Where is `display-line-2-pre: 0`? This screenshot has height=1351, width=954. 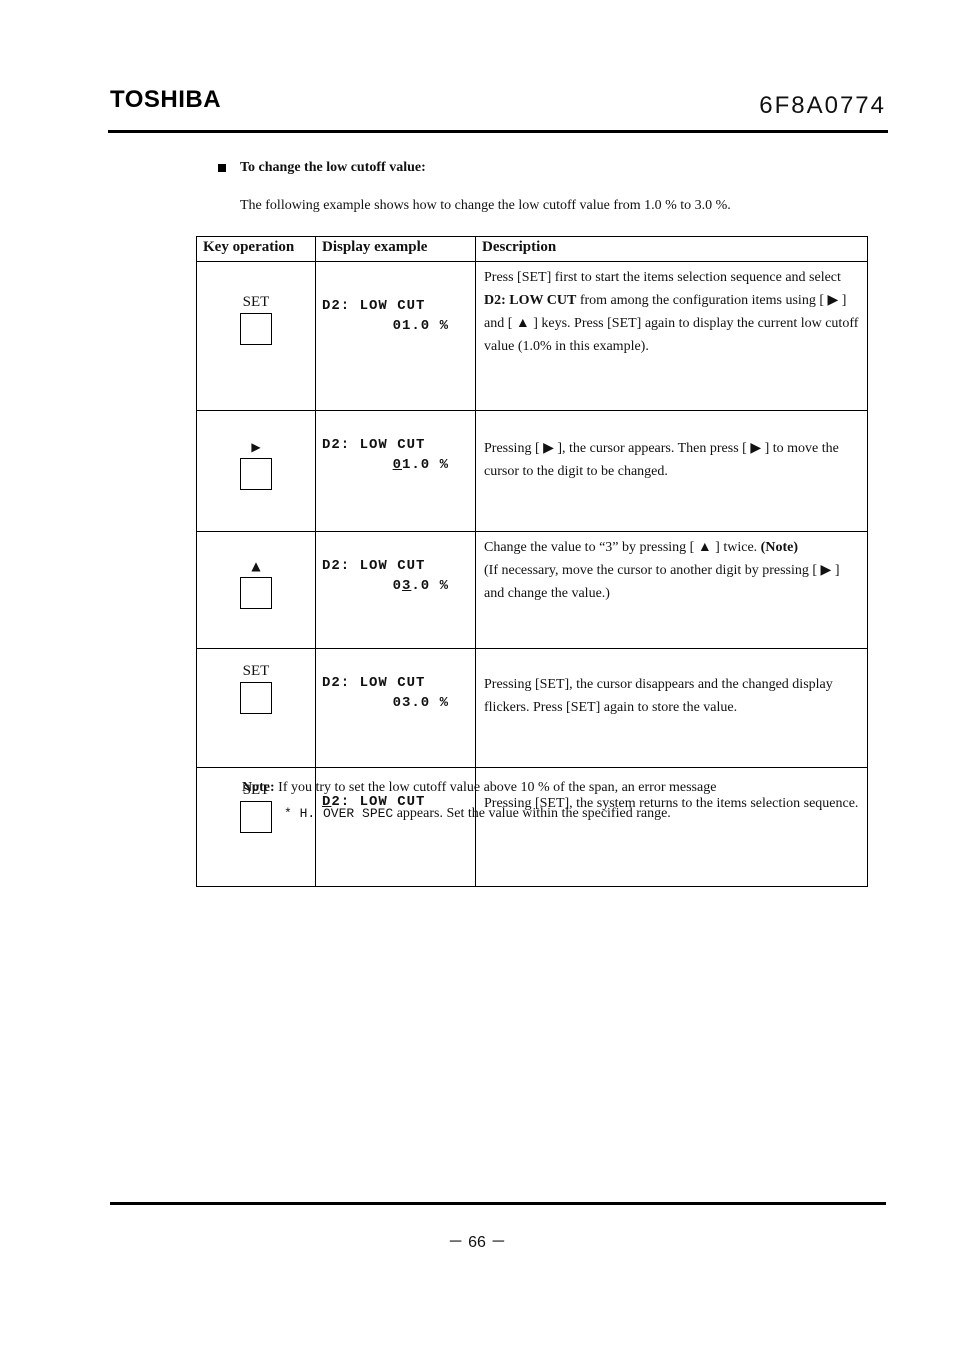 display-line-2-pre: 0 is located at coordinates (397, 586).